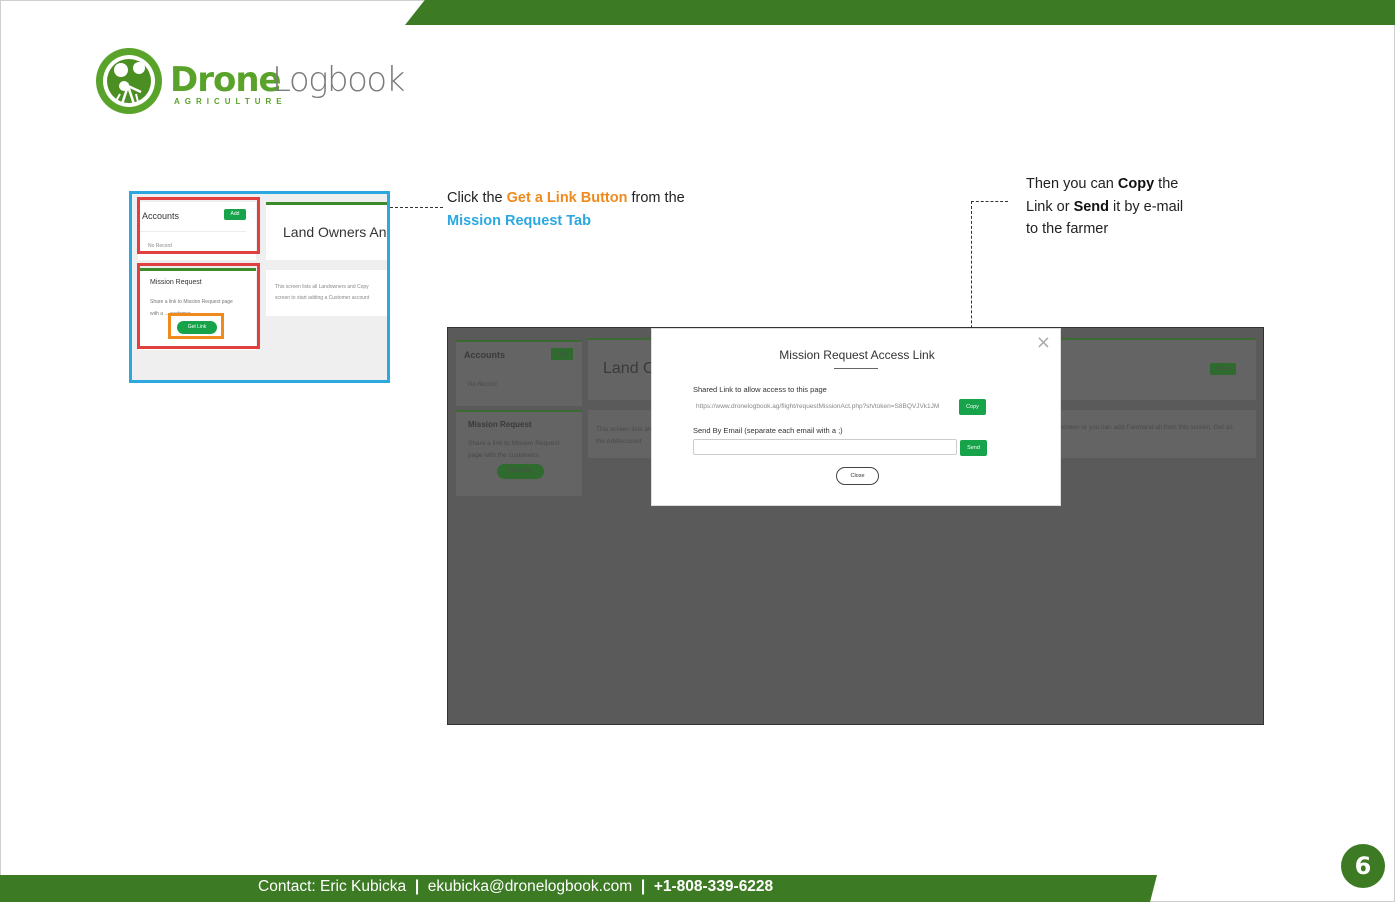 The image size is (1395, 902). I want to click on bg-mission-request-title: Mission Request, so click(500, 424).